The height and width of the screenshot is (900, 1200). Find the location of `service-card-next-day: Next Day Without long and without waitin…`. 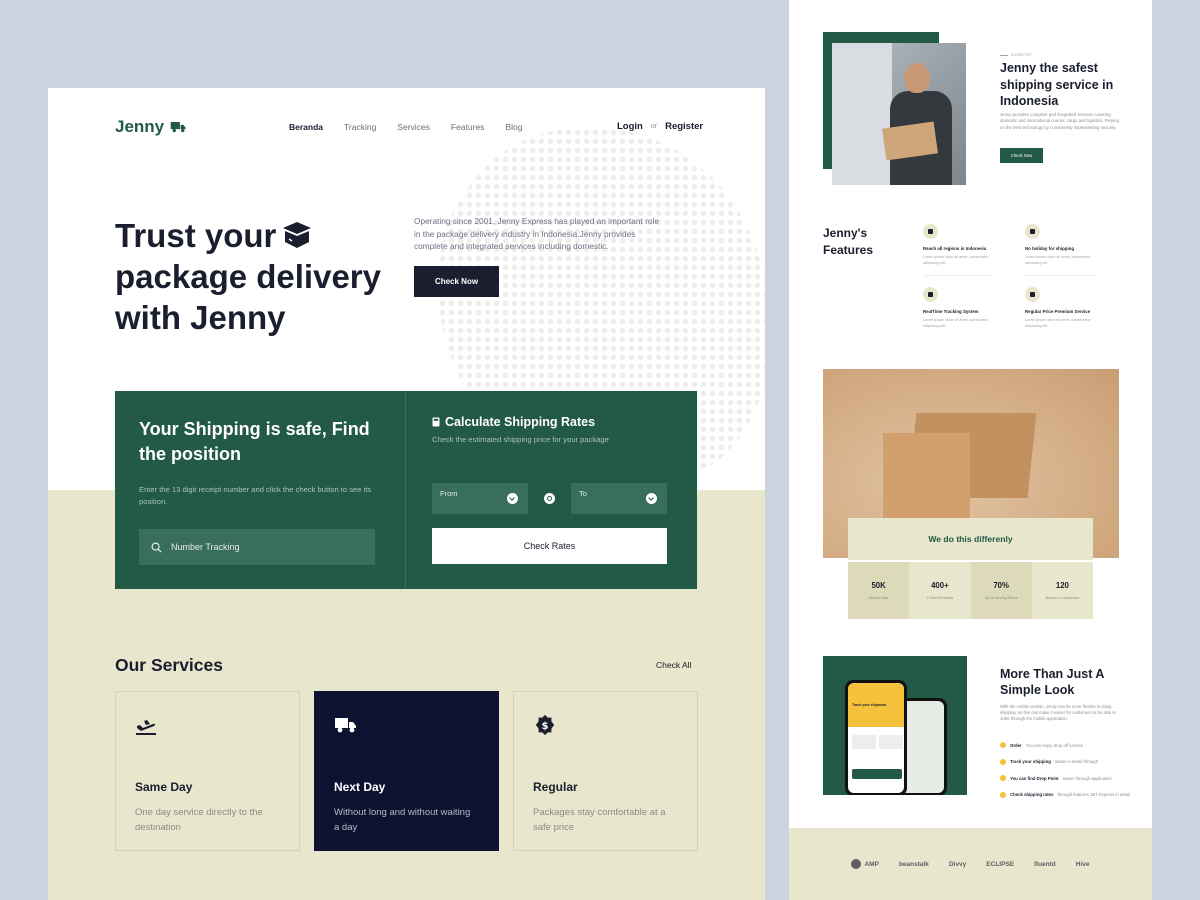

service-card-next-day: Next Day Without long and without waitin… is located at coordinates (406, 771).